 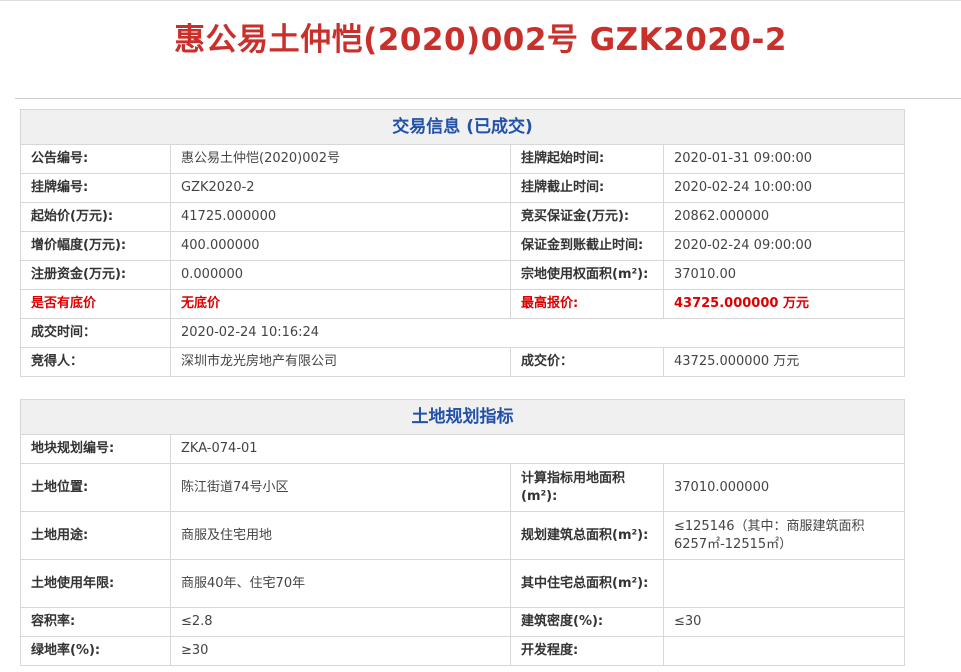 What do you see at coordinates (95, 333) in the screenshot?
I see `deal-time-label: 成交时间：` at bounding box center [95, 333].